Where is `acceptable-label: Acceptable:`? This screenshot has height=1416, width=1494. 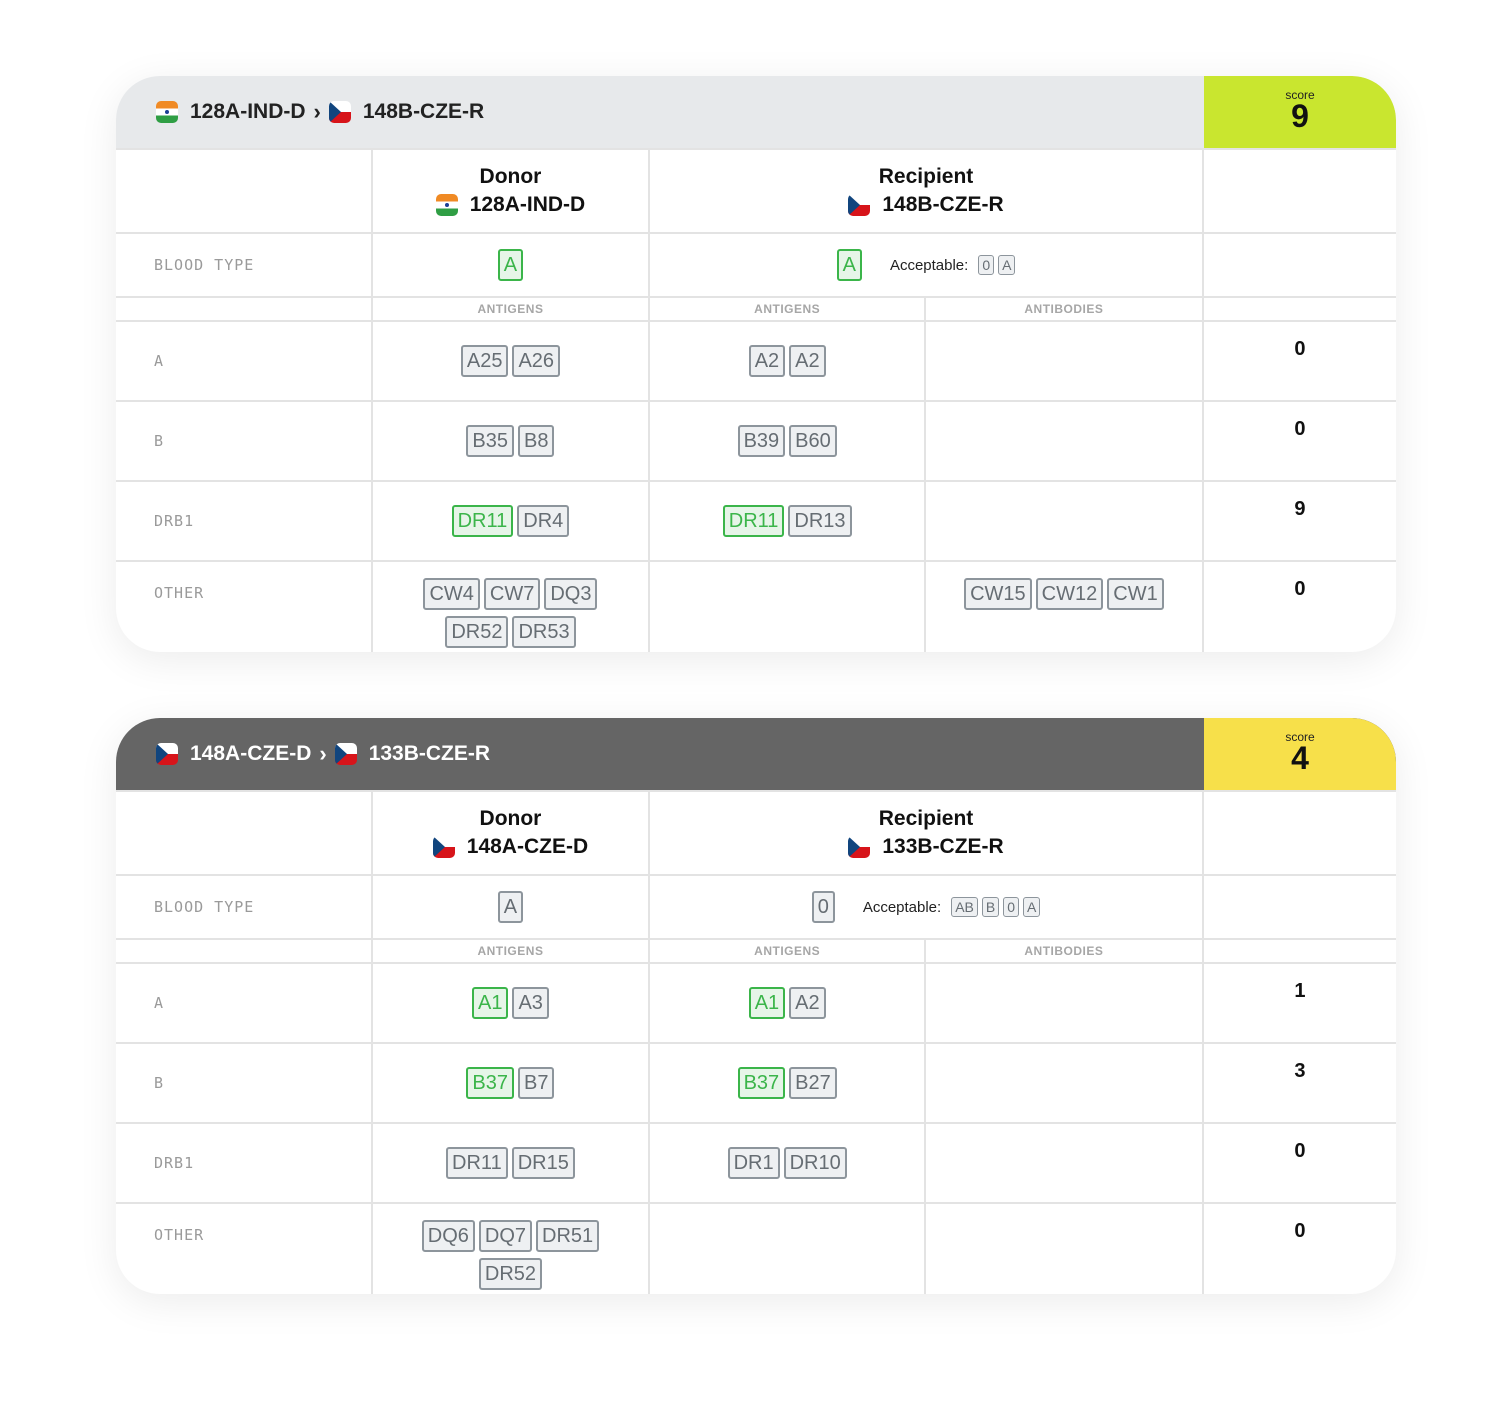
acceptable-label: Acceptable: is located at coordinates (929, 265).